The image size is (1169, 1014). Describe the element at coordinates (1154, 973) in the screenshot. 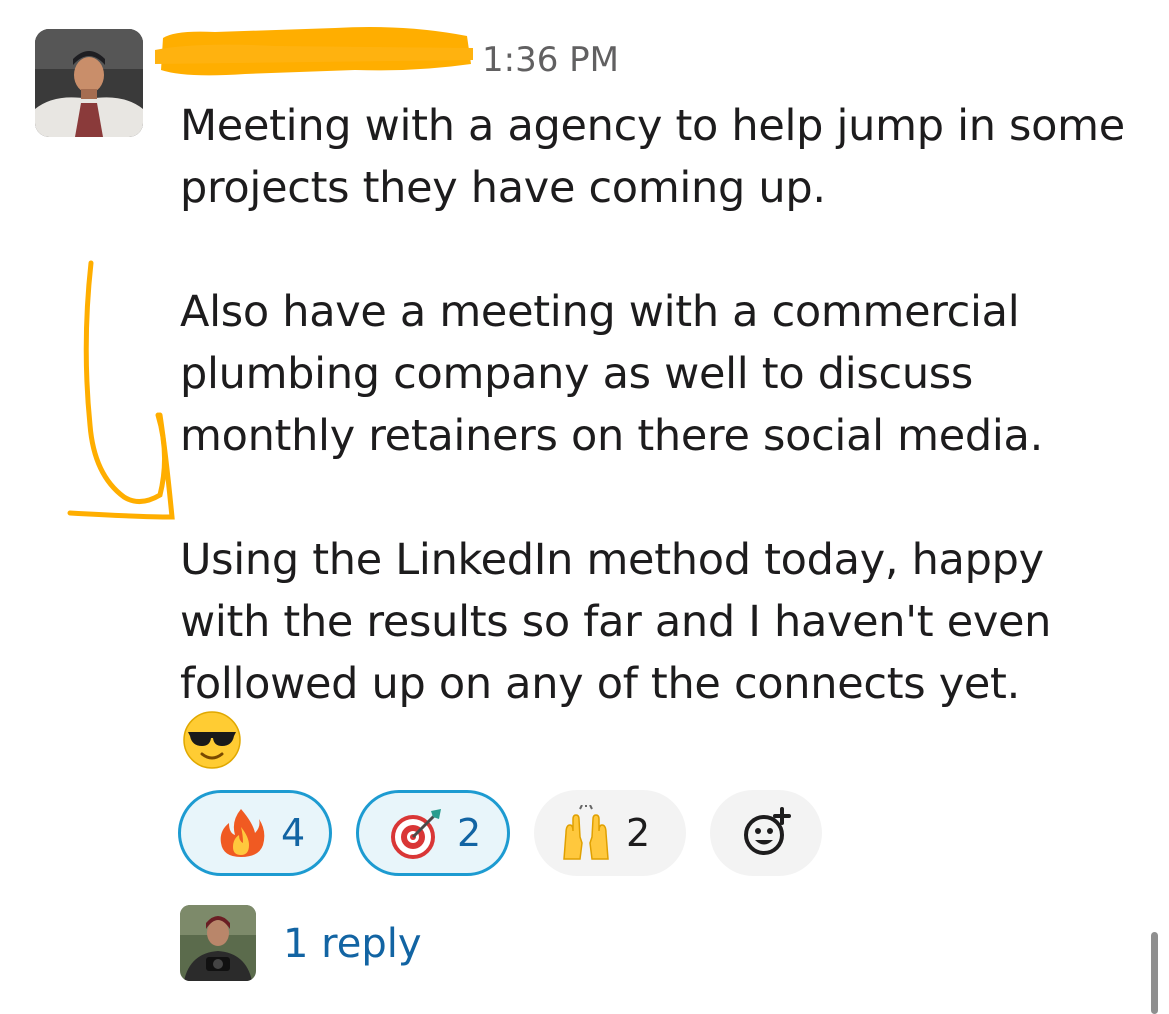

I see `scrollbar` at that location.